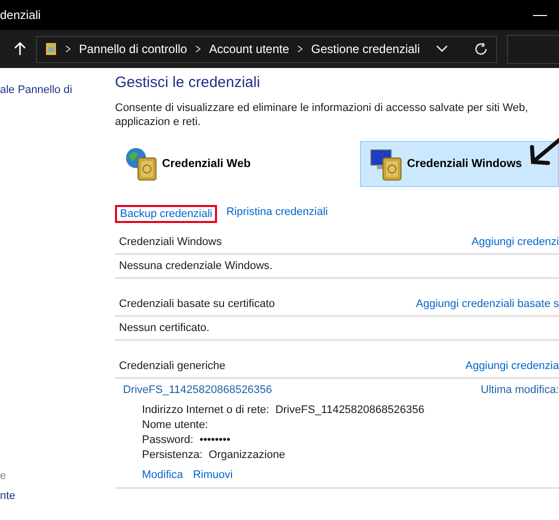  Describe the element at coordinates (365, 49) in the screenshot. I see `breadcrumb: Gestione credenziali` at that location.